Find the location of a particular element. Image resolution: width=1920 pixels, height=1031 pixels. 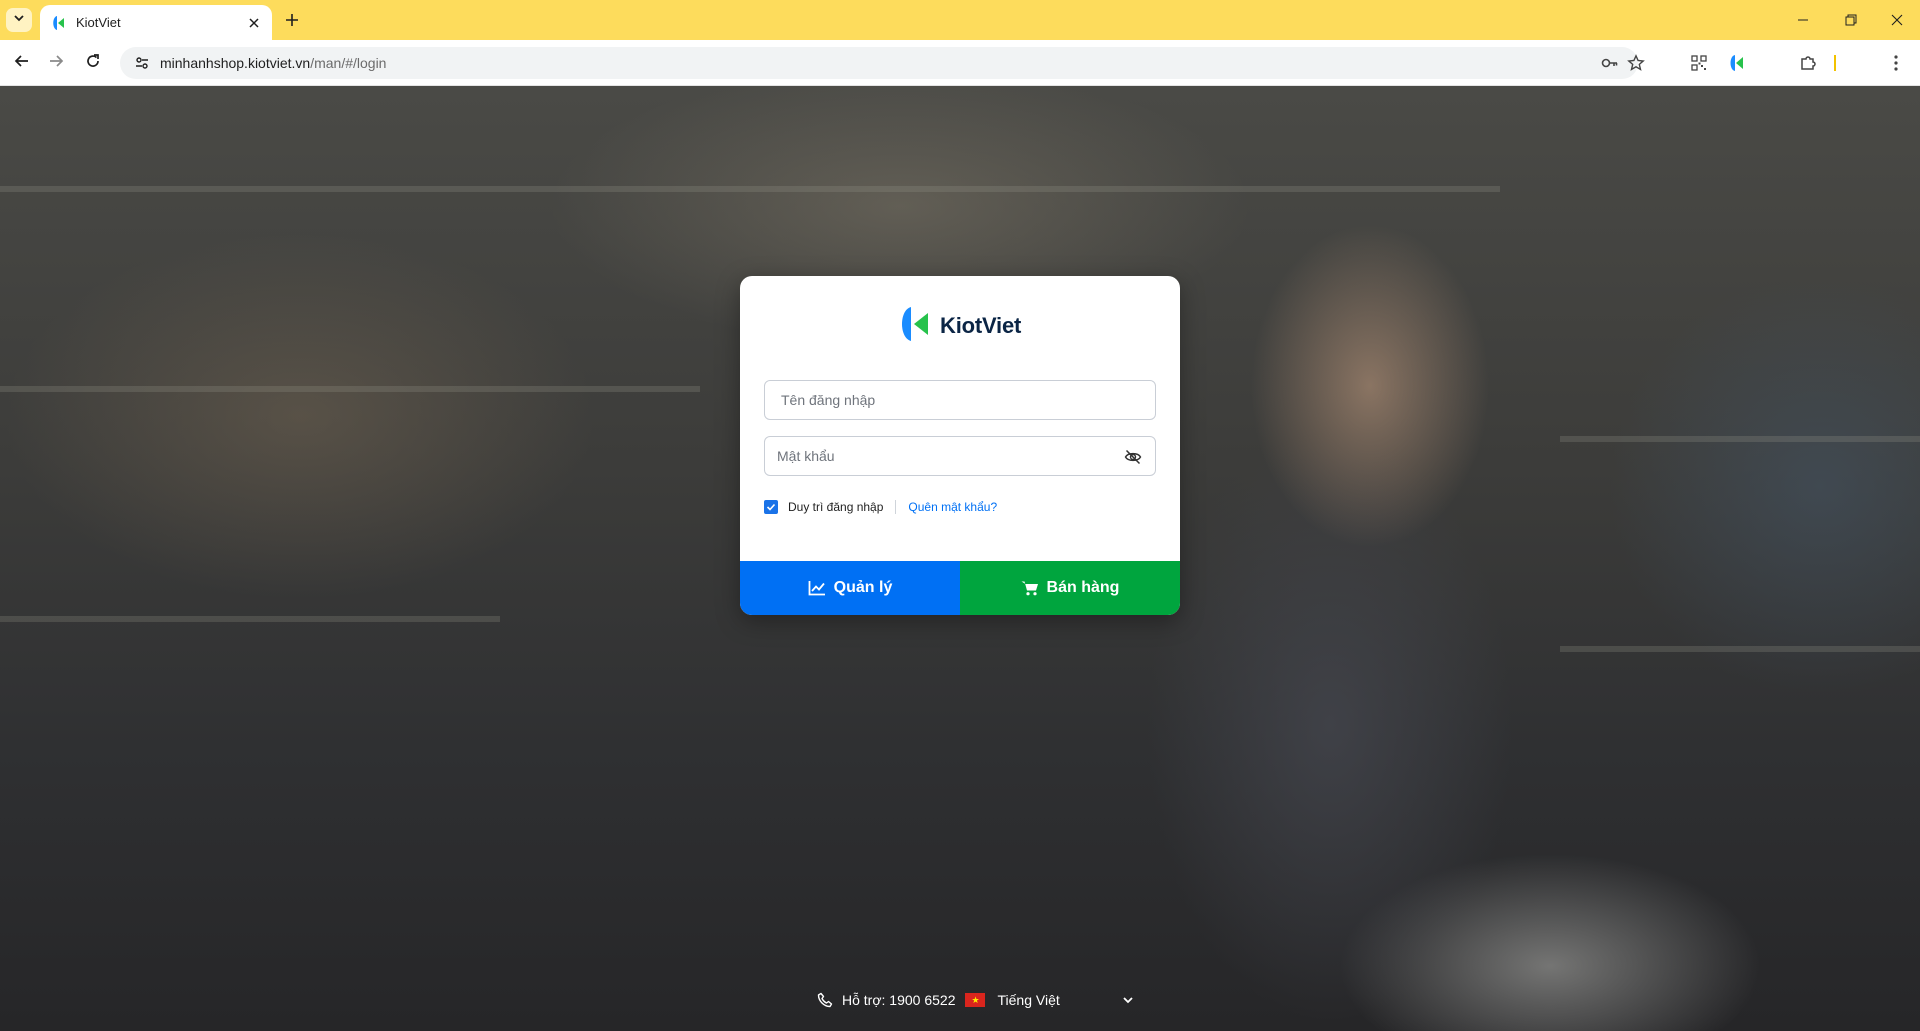

profile-divider is located at coordinates (1835, 63).